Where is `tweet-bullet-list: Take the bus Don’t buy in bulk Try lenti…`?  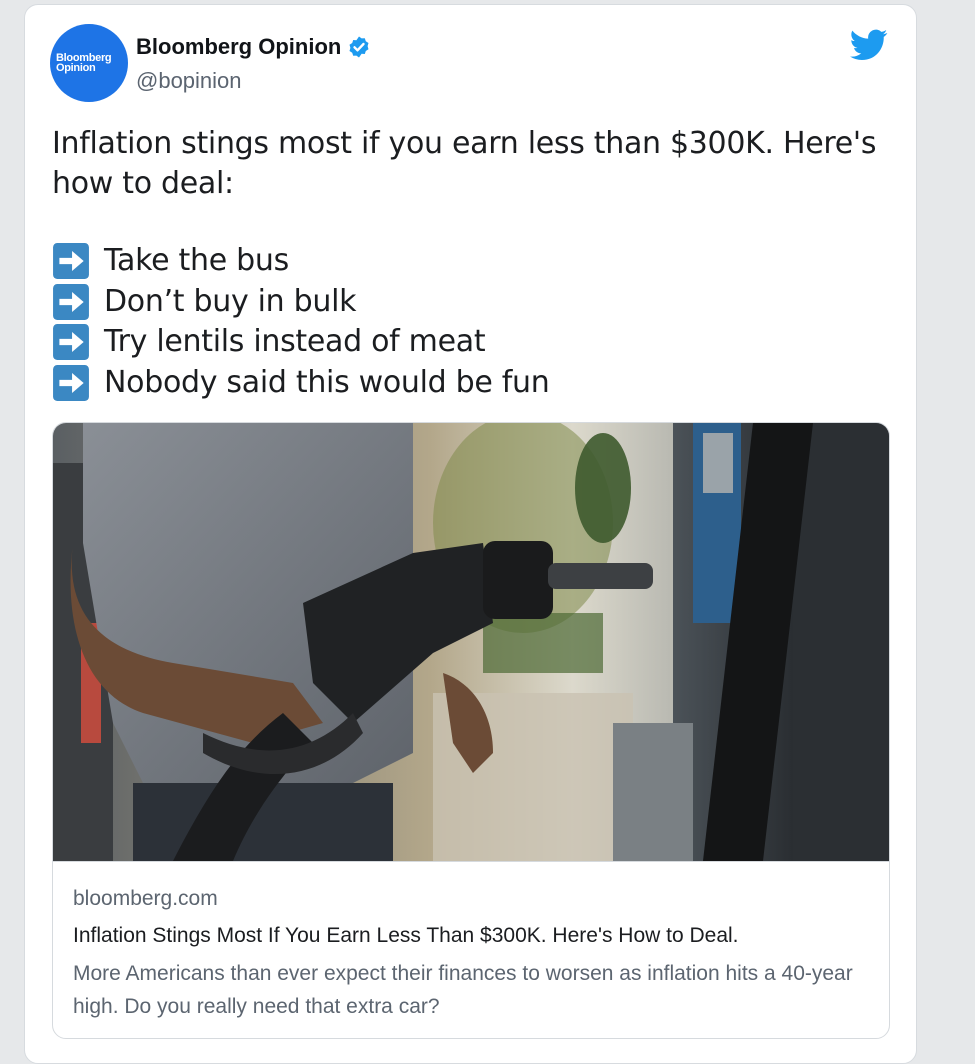 tweet-bullet-list: Take the bus Don’t buy in bulk Try lenti… is located at coordinates (301, 322).